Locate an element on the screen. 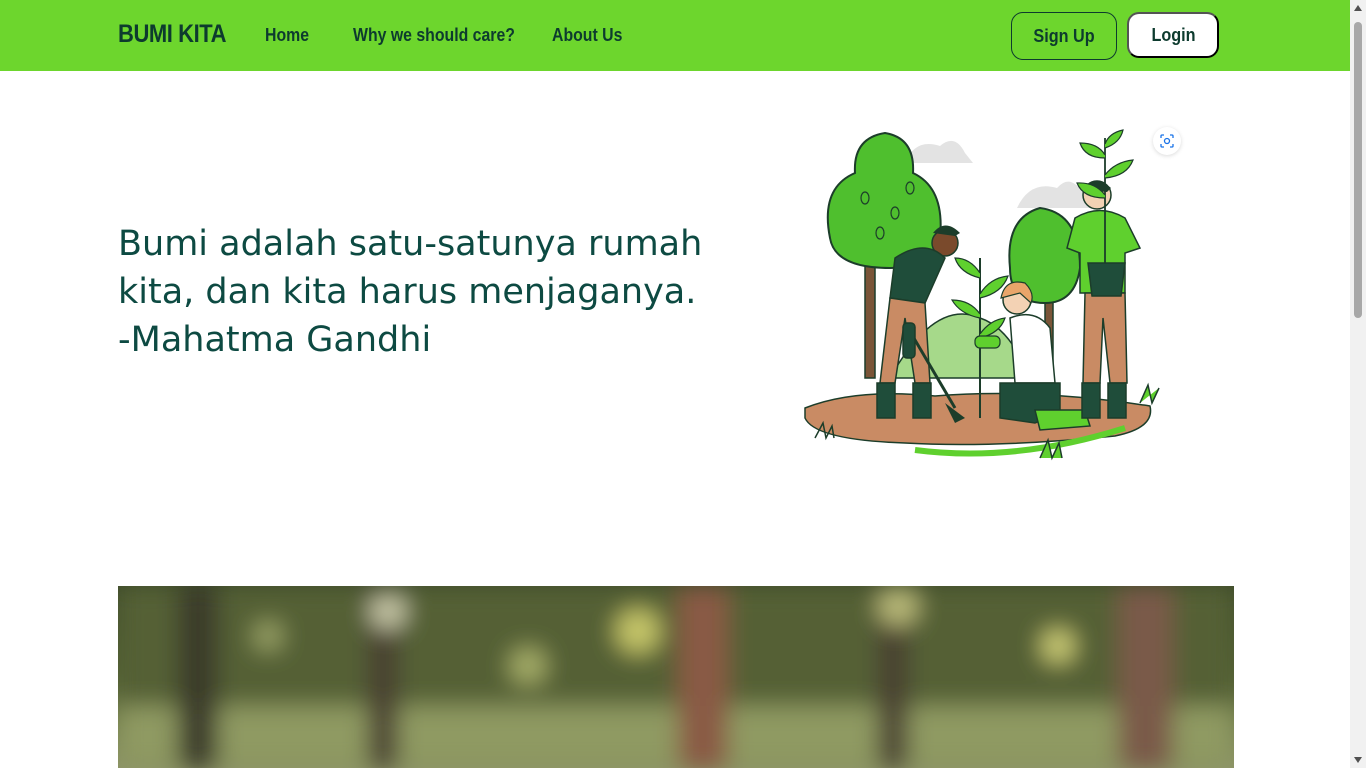 This screenshot has height=768, width=1366. scroll-up-button is located at coordinates (1358, 8).